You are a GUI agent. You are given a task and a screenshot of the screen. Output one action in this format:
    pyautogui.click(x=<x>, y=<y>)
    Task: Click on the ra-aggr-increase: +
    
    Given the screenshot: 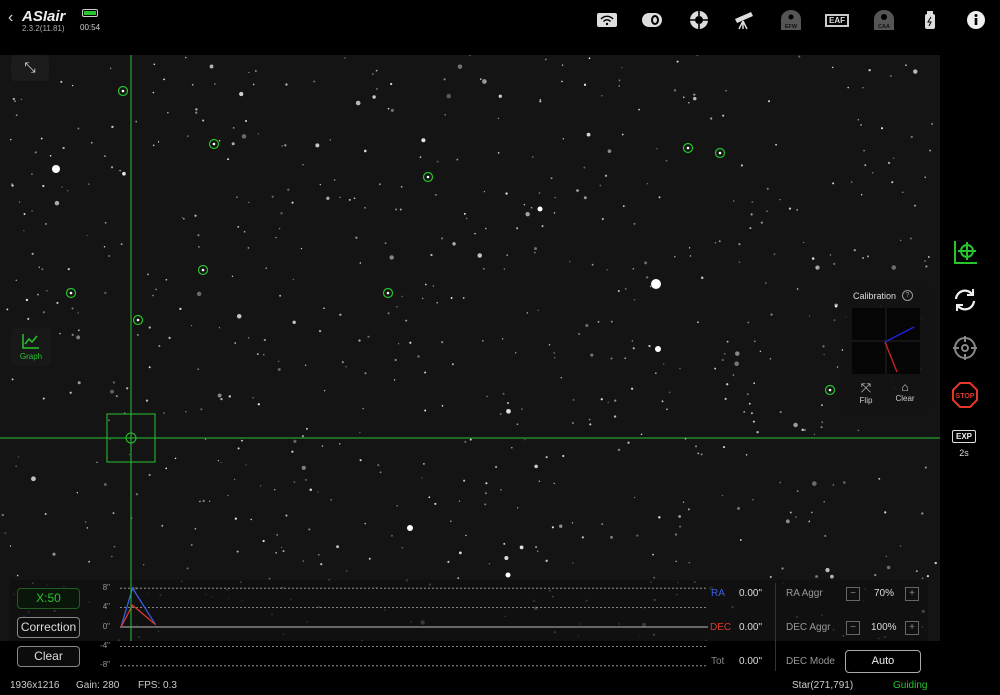 What is the action you would take?
    pyautogui.click(x=912, y=594)
    